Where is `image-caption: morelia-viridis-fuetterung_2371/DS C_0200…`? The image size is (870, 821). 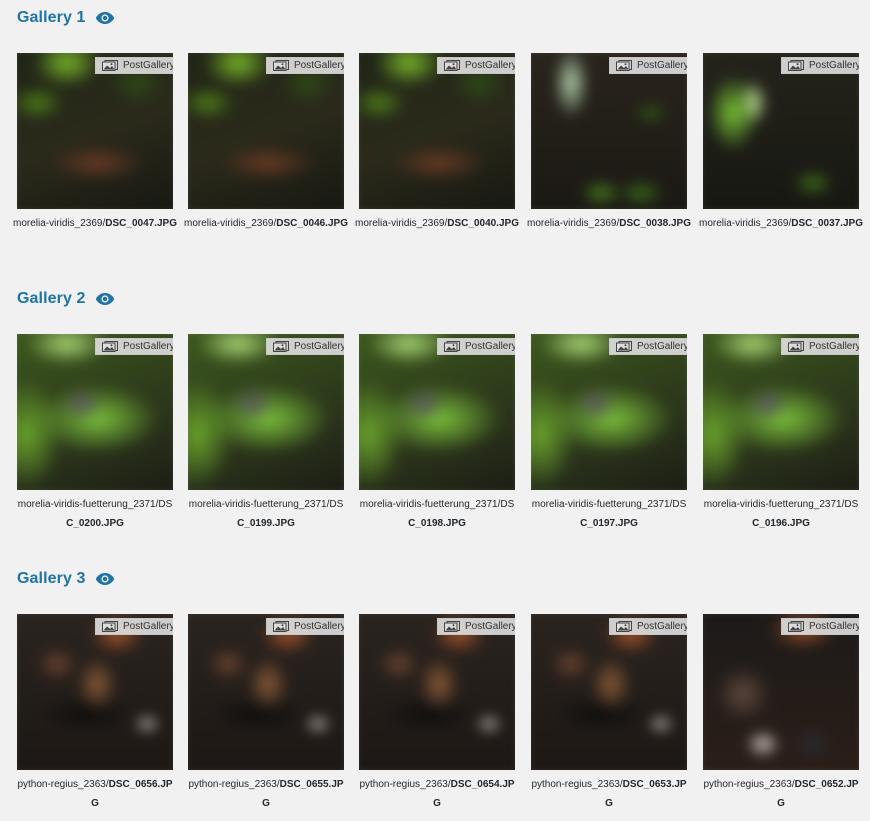 image-caption: morelia-viridis-fuetterung_2371/DS C_0200… is located at coordinates (95, 514).